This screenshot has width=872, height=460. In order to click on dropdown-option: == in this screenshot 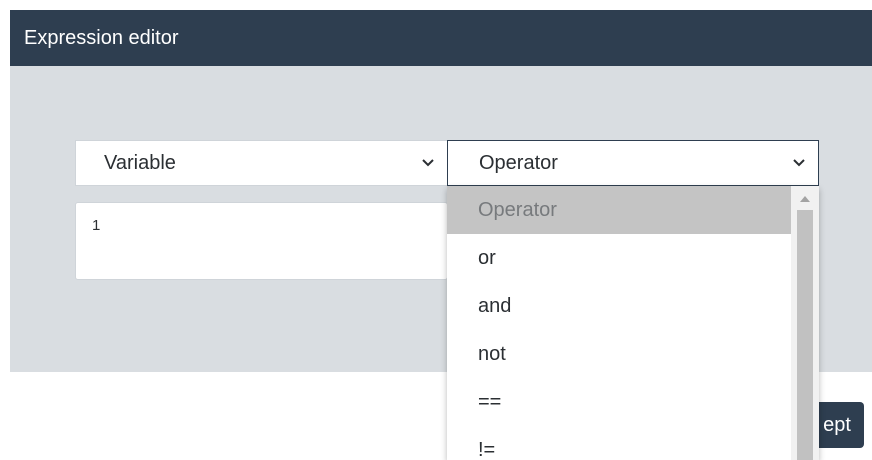, I will do `click(619, 402)`.